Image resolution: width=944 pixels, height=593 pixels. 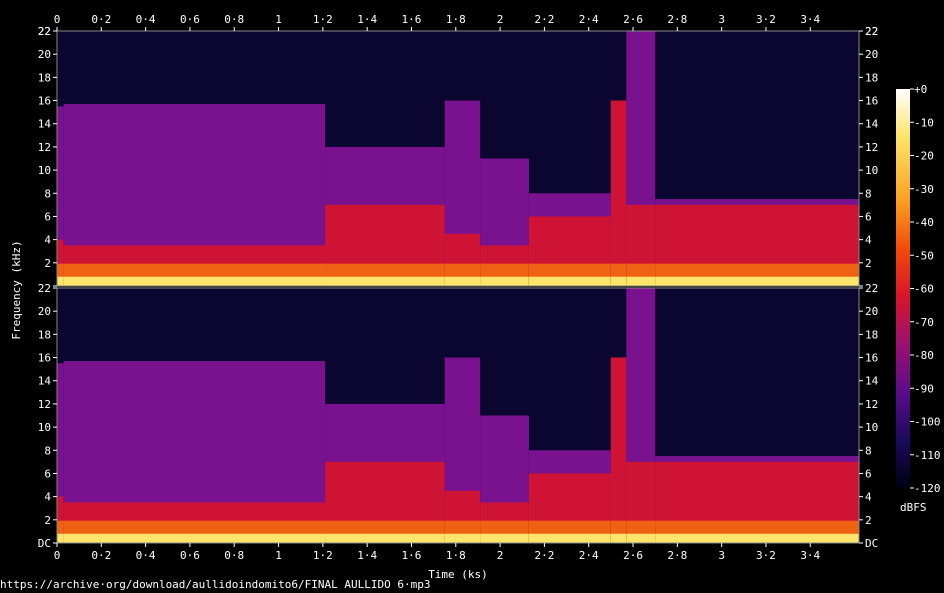 I want to click on x-tick-label: 2·4, so click(x=589, y=555).